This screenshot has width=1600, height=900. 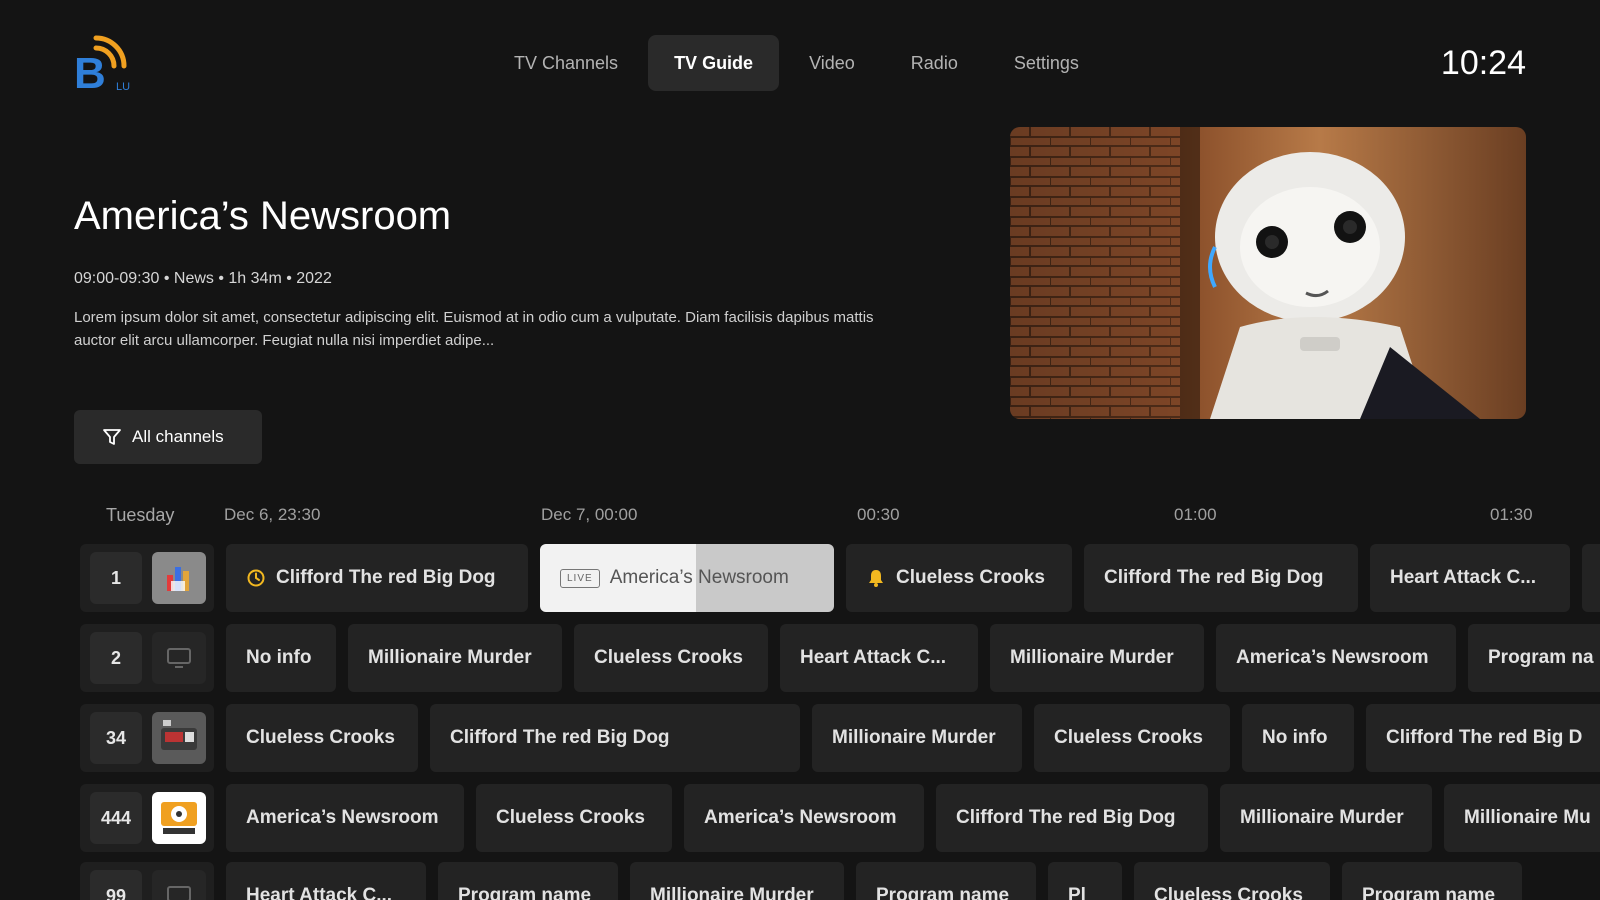 What do you see at coordinates (179, 738) in the screenshot?
I see `channel-34-logo` at bounding box center [179, 738].